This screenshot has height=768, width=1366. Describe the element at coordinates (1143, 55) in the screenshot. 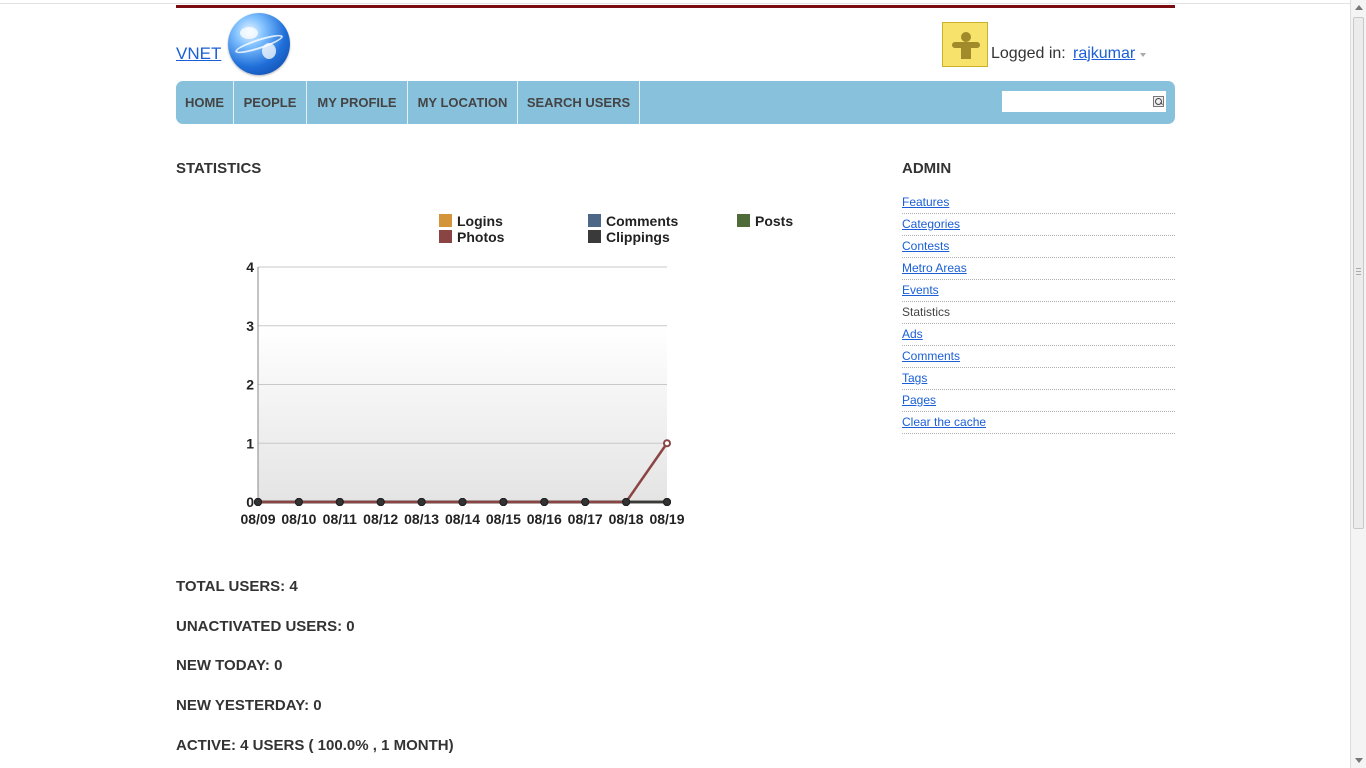

I see `chevron-down-icon` at that location.